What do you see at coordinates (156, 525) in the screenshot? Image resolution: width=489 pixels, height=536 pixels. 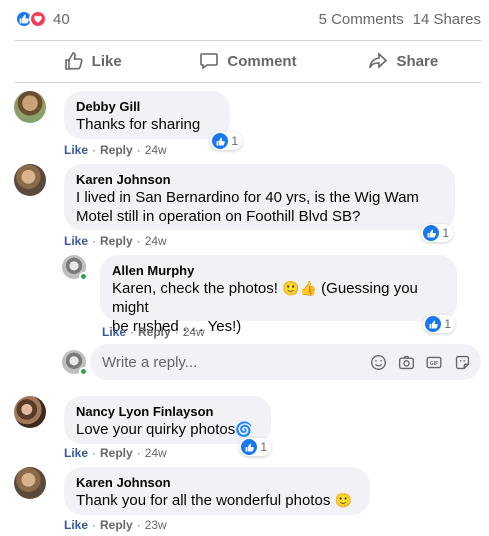 I see `comment-time: 23w` at bounding box center [156, 525].